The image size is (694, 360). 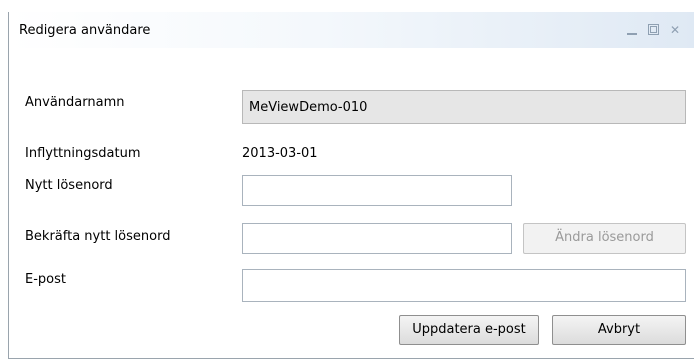 What do you see at coordinates (280, 153) in the screenshot?
I see `move-in-date-value: 2013-03-01` at bounding box center [280, 153].